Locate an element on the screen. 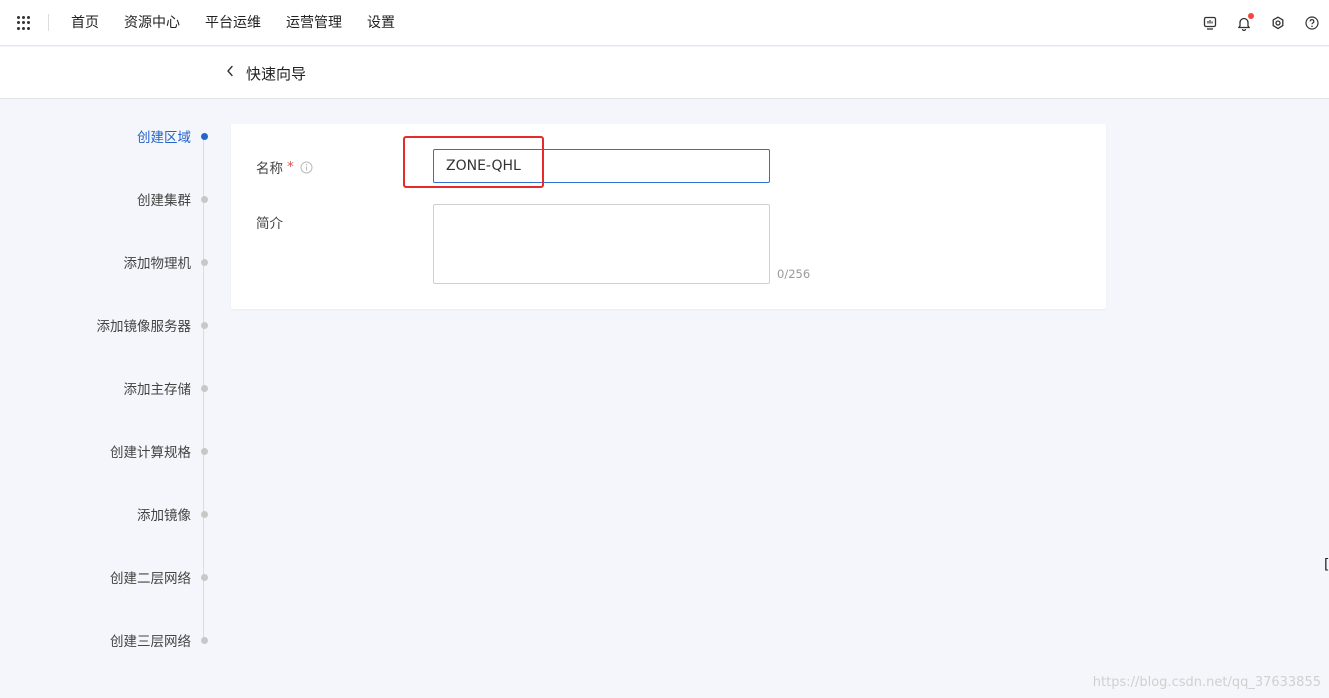 The width and height of the screenshot is (1329, 698). step-label: 添加主存储 is located at coordinates (157, 390).